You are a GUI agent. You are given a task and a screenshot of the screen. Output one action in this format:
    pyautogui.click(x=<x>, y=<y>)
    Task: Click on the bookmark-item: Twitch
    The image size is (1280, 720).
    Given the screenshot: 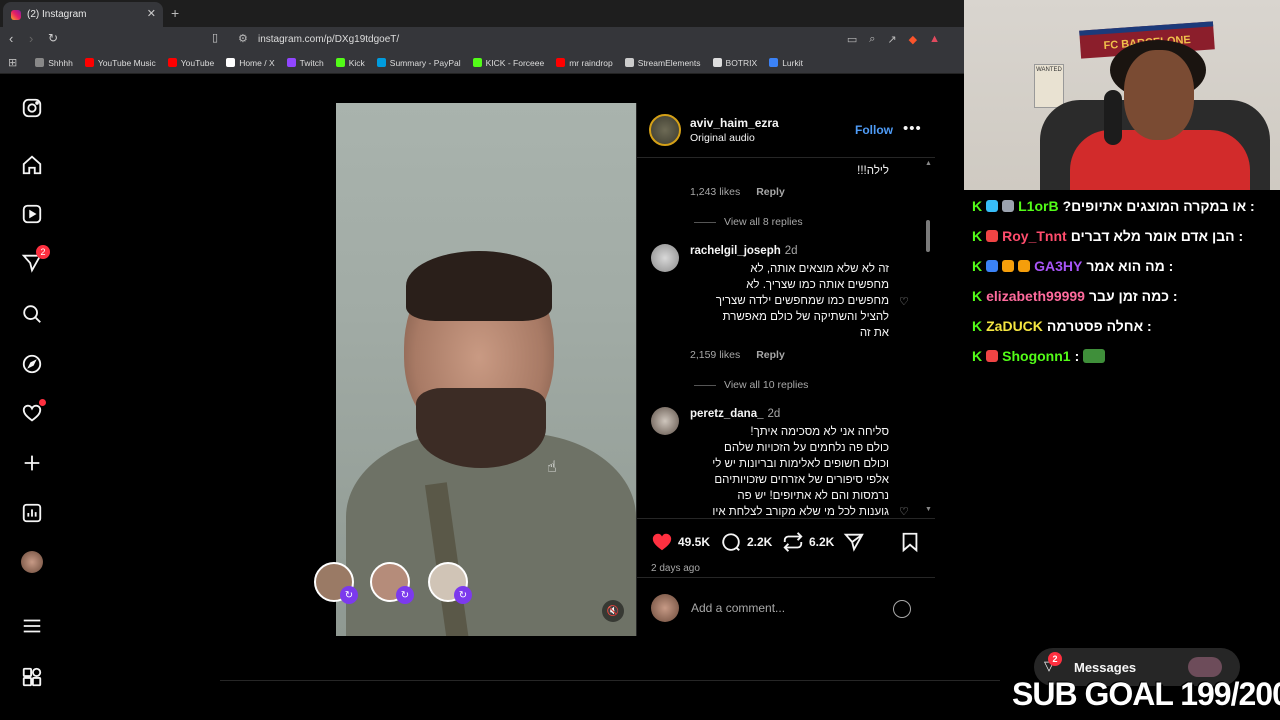 What is the action you would take?
    pyautogui.click(x=305, y=62)
    